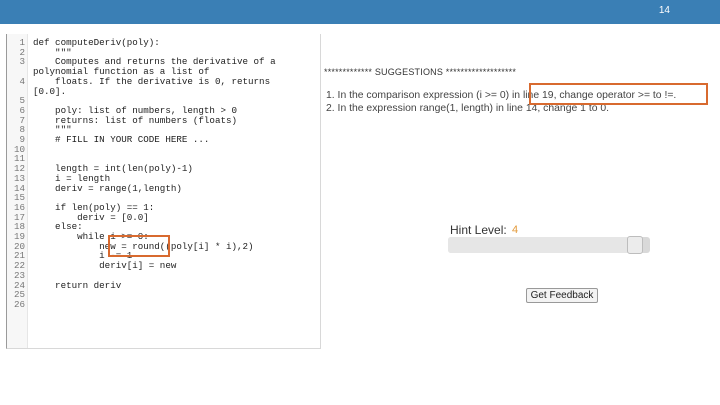  I want to click on code-text: polynomial function as a list of, so click(121, 72).